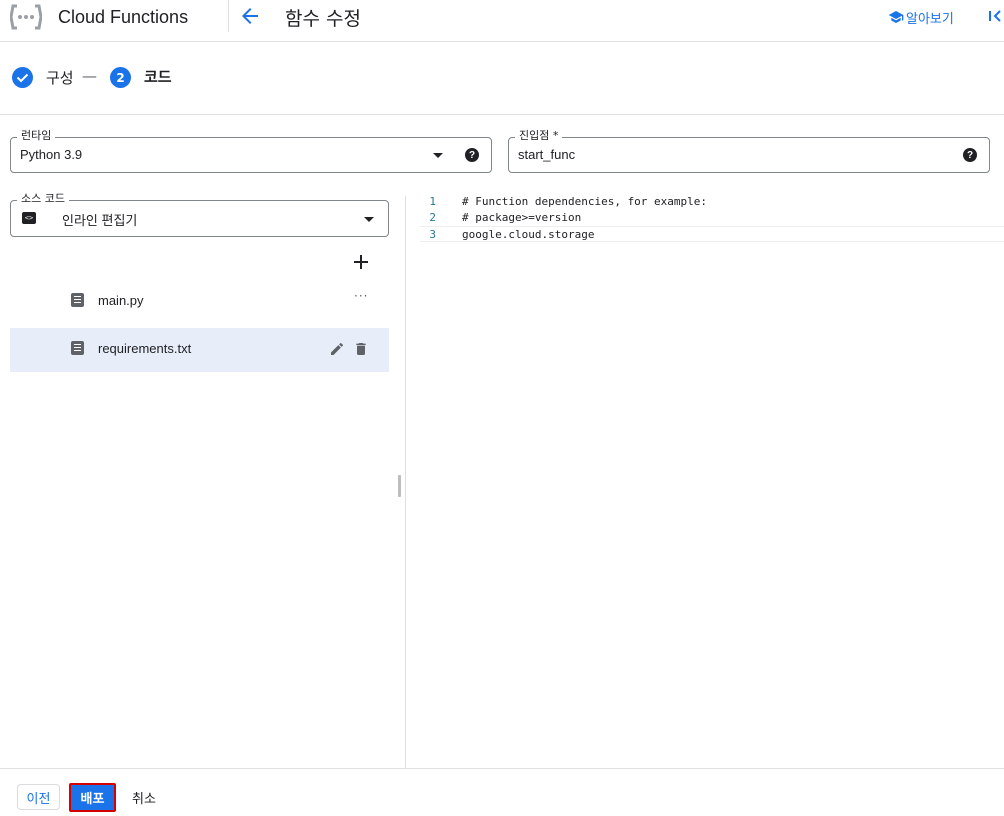 The image size is (1004, 816). What do you see at coordinates (712, 202) in the screenshot?
I see `code-line: 1 # Function dependencies, for example:` at bounding box center [712, 202].